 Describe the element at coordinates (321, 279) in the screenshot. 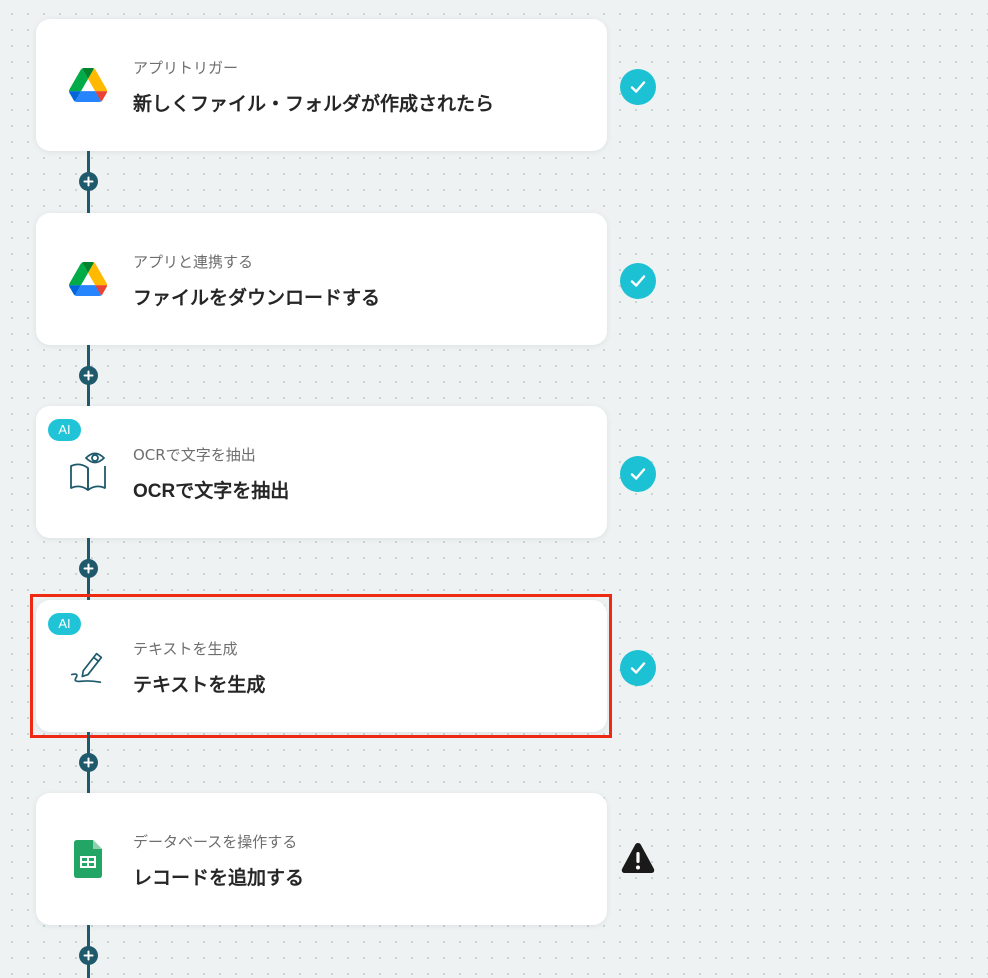

I see `step-card: アプリと連携するファイルをダウンロードする` at that location.